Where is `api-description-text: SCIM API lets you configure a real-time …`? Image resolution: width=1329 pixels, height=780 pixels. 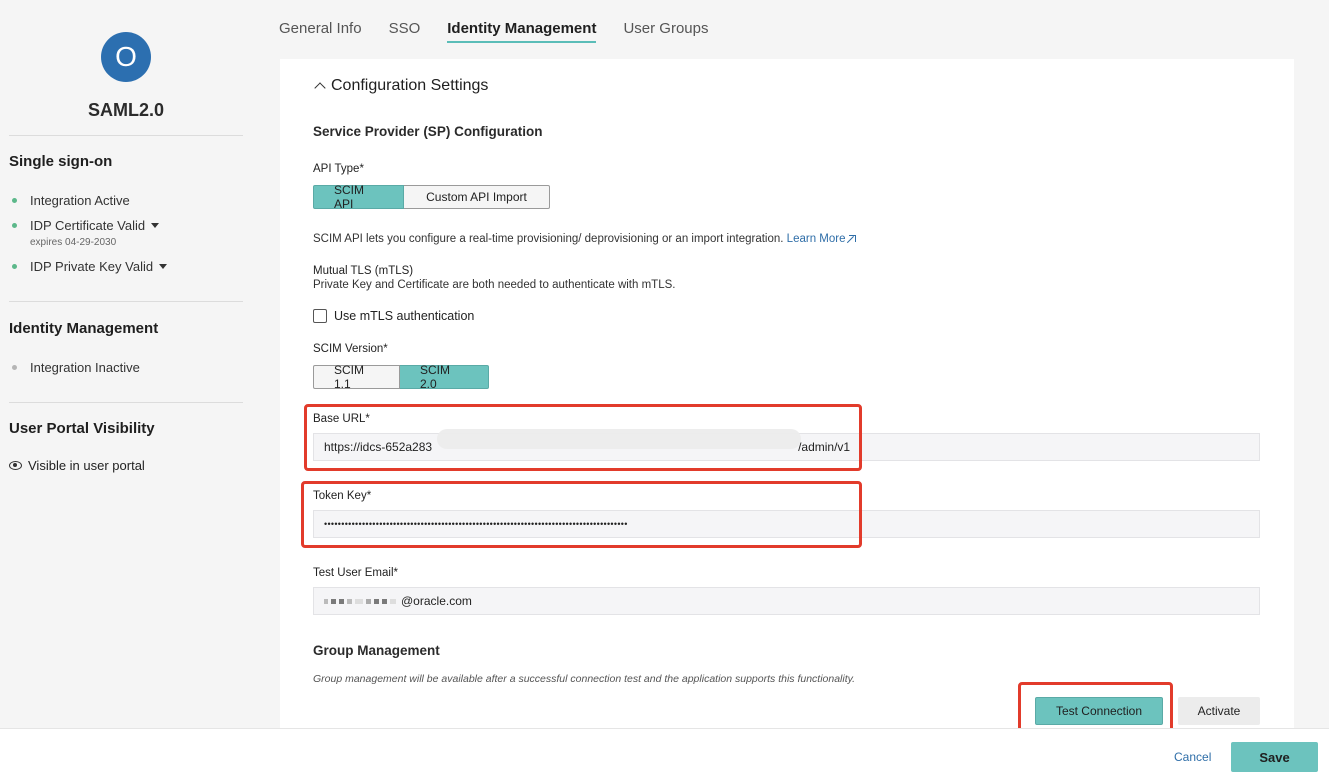 api-description-text: SCIM API lets you configure a real-time … is located at coordinates (548, 239).